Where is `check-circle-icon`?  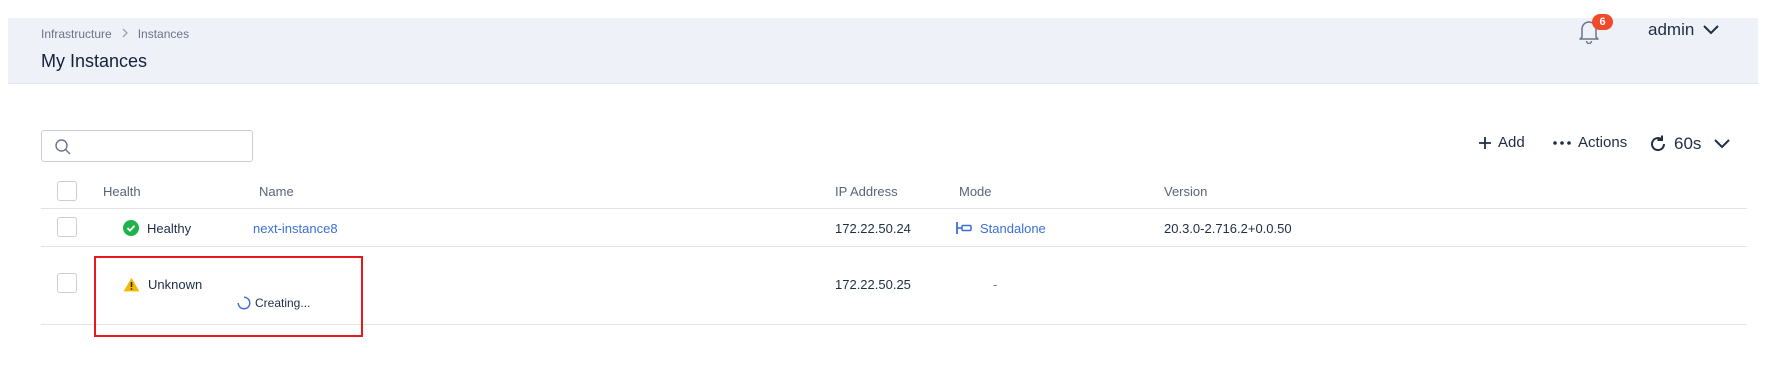 check-circle-icon is located at coordinates (131, 228).